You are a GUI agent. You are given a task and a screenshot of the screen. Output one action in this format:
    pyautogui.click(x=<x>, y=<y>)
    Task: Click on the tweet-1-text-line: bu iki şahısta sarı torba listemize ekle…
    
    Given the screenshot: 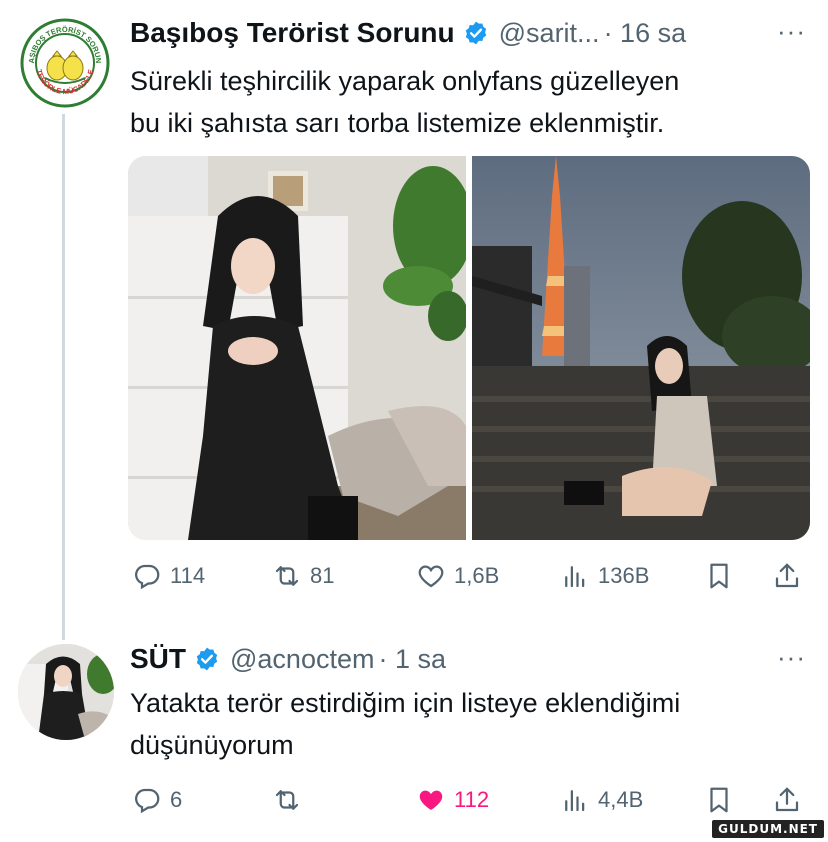 What is the action you would take?
    pyautogui.click(x=397, y=123)
    